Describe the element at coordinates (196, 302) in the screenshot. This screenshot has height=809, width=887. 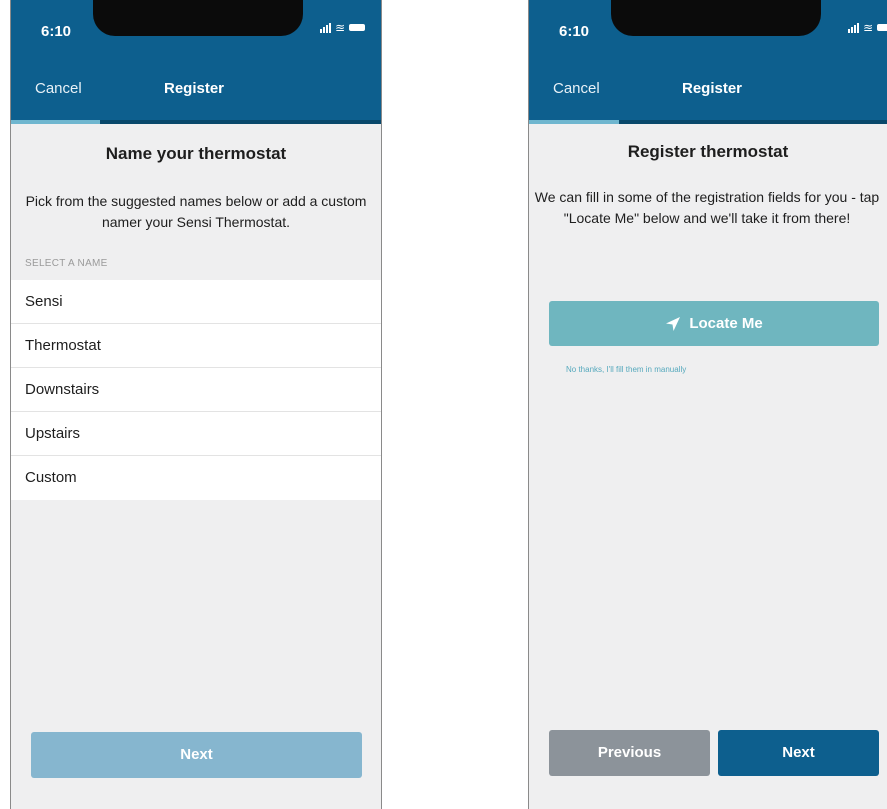
I see `name-option-sensi: Sensi` at that location.